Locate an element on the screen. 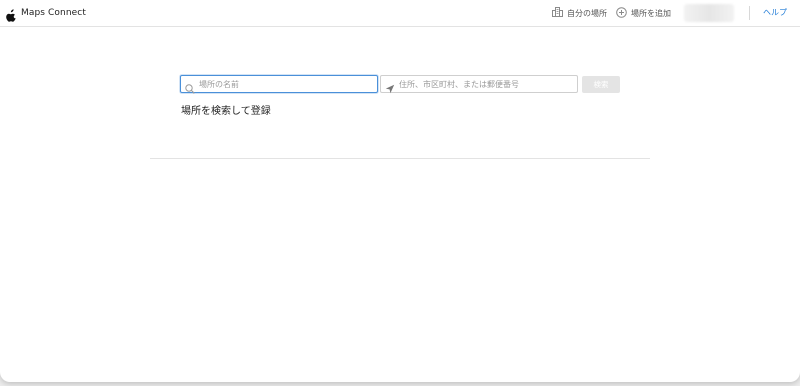 Image resolution: width=800 pixels, height=386 pixels. search-button: 検索 is located at coordinates (601, 84).